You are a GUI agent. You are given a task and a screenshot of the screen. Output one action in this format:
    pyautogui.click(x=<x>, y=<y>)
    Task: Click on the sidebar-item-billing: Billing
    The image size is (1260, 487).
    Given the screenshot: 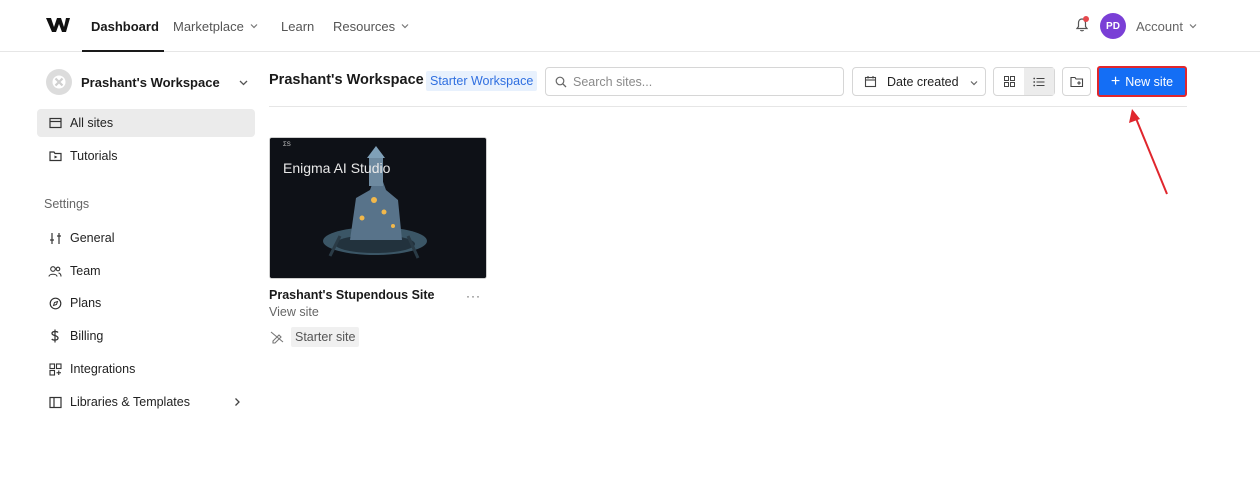 What is the action you would take?
    pyautogui.click(x=146, y=336)
    